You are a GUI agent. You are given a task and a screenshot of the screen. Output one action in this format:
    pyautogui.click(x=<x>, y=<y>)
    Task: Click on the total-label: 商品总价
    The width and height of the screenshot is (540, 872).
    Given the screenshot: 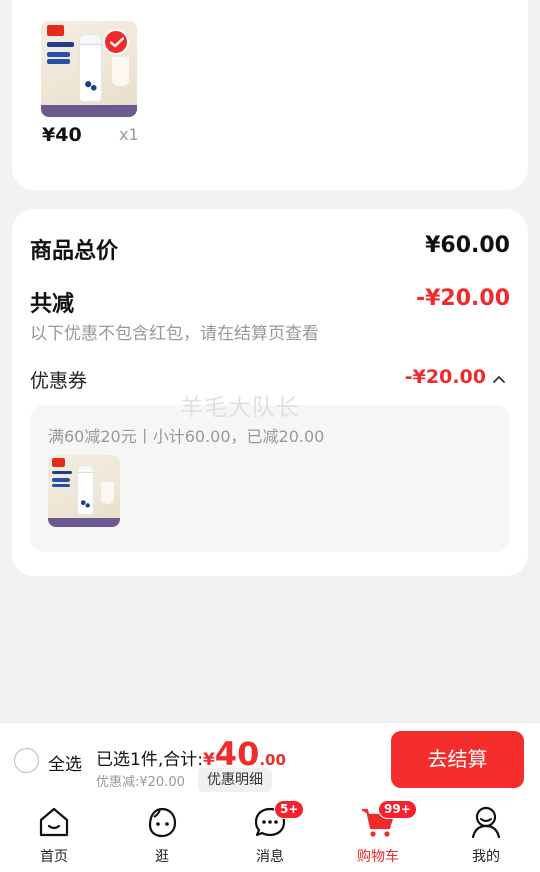 What is the action you would take?
    pyautogui.click(x=74, y=251)
    